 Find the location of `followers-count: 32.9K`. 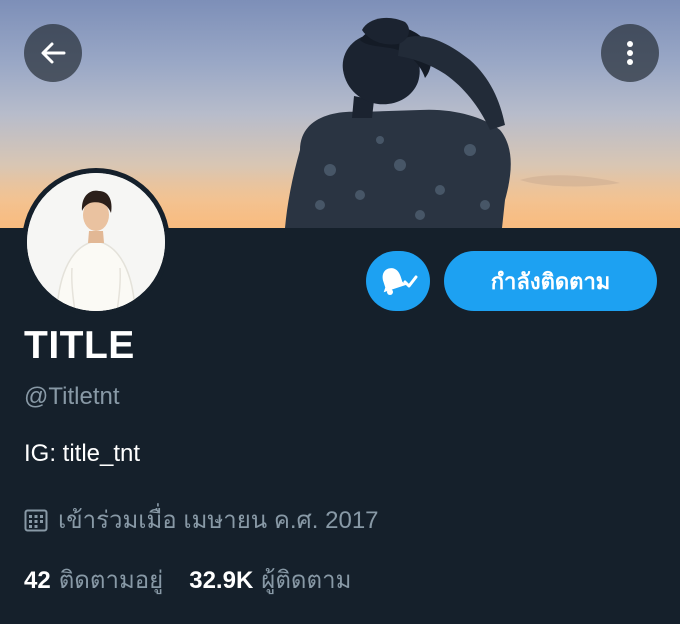

followers-count: 32.9K is located at coordinates (221, 580).